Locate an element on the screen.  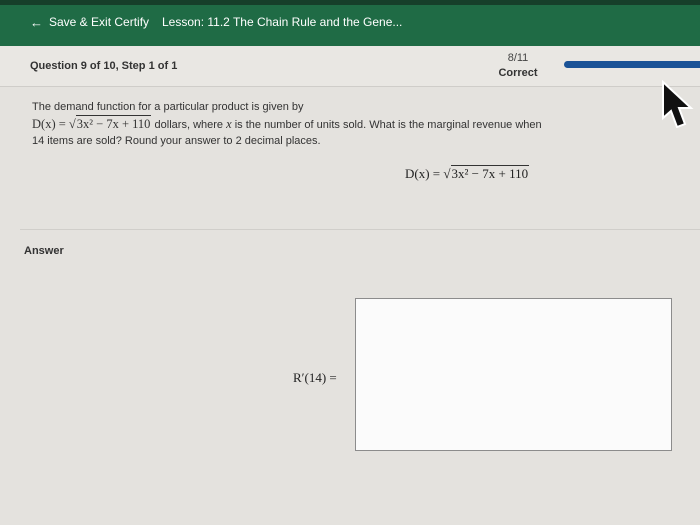
variable-x: x is located at coordinates (229, 124).